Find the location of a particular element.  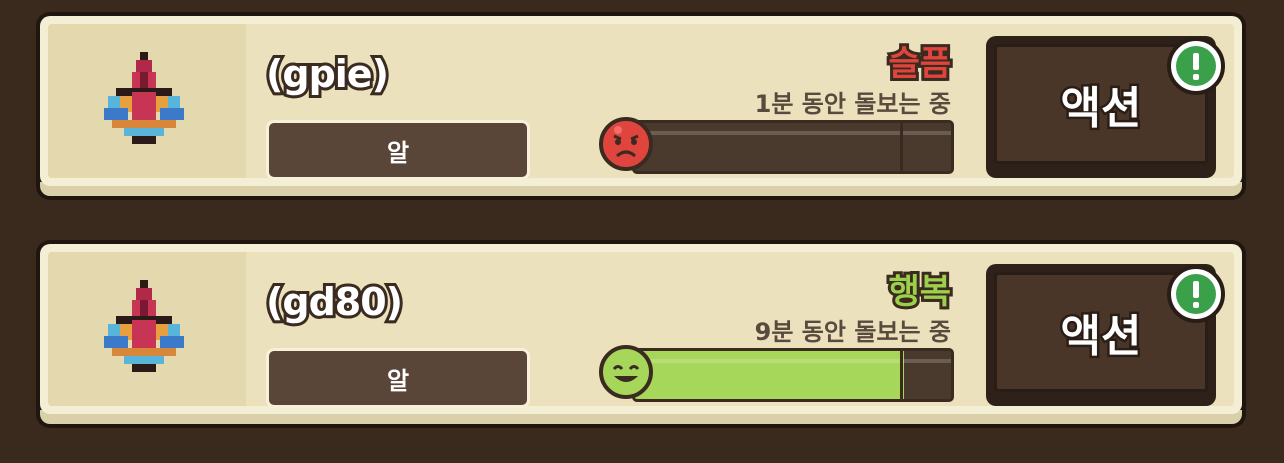

sad-face-icon is located at coordinates (626, 144).